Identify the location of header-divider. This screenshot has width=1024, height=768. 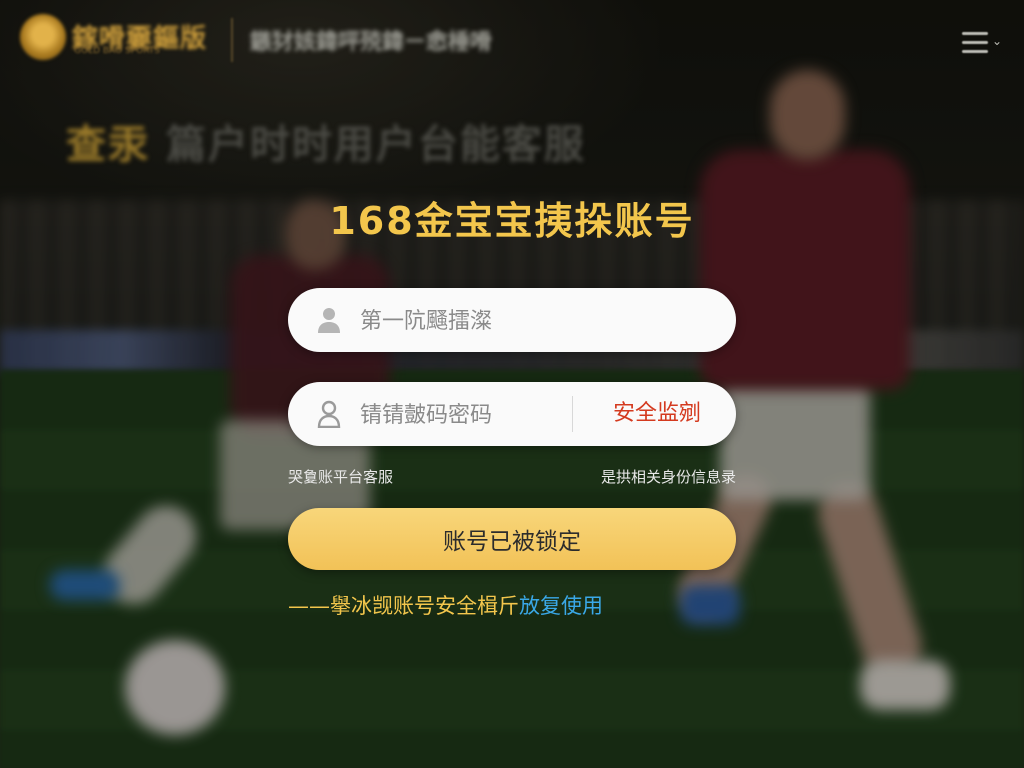
(232, 40).